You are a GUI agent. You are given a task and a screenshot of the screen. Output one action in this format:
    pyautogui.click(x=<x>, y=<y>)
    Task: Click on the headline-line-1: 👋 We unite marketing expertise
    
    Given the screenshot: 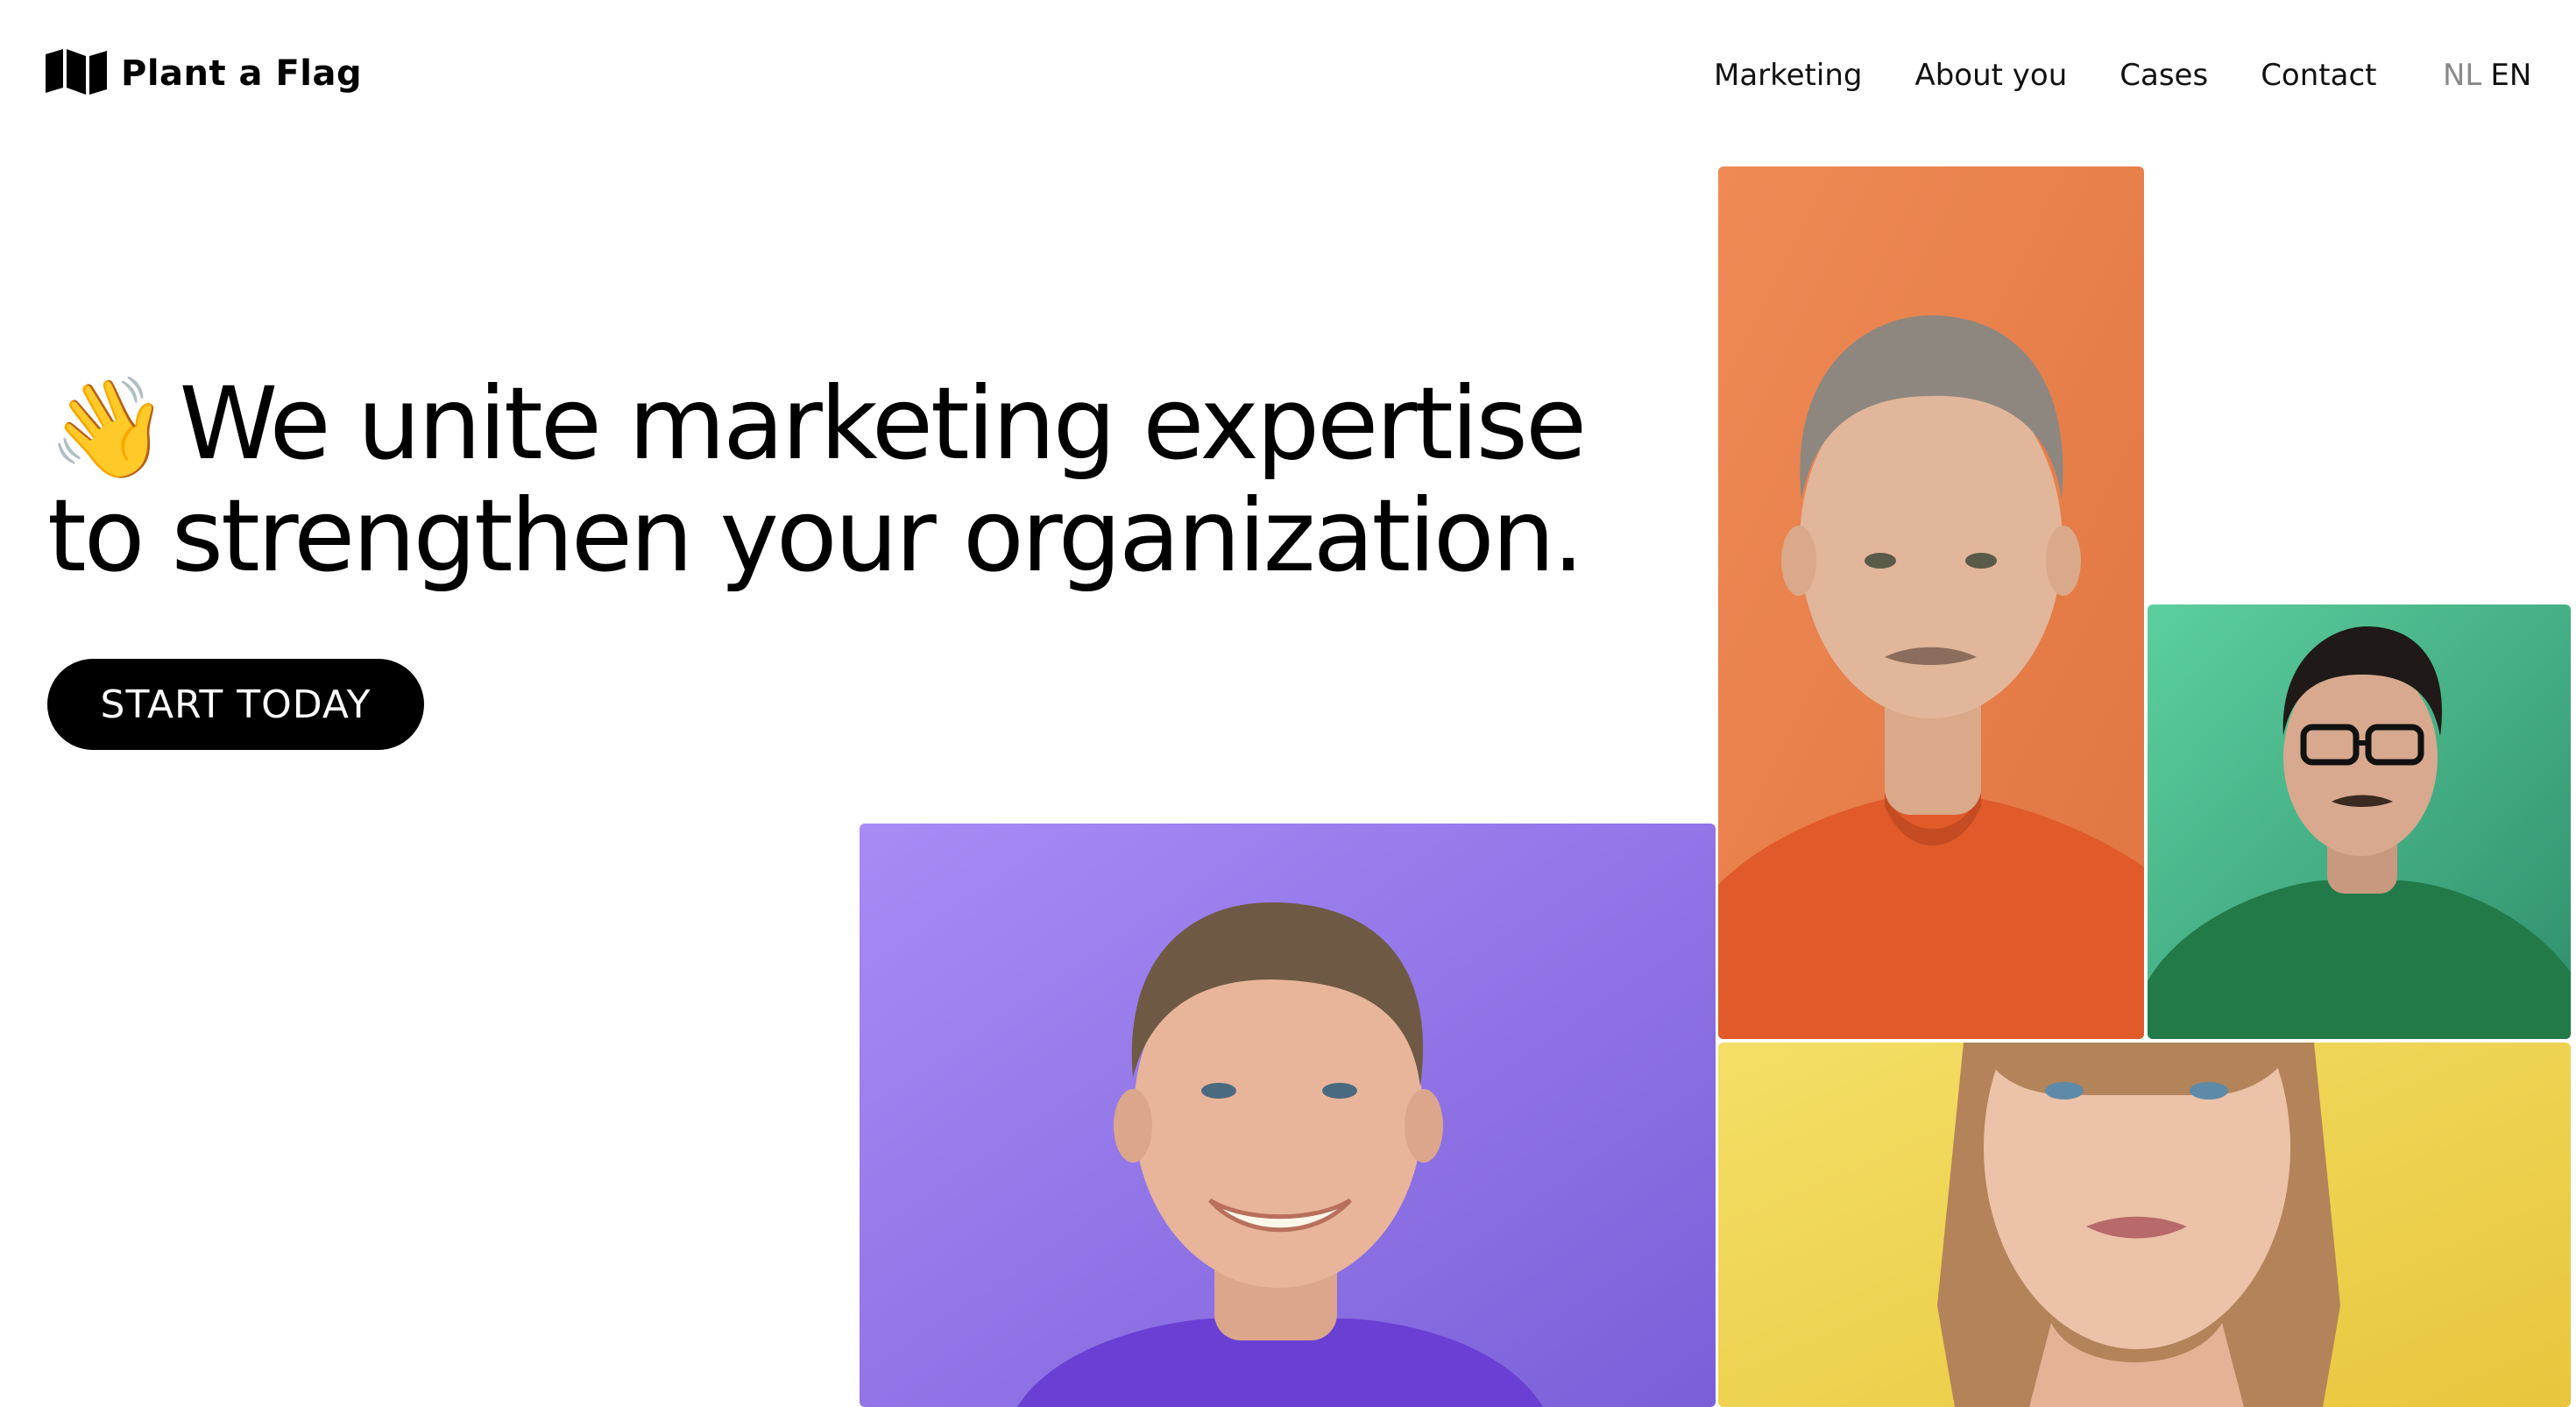 What is the action you would take?
    pyautogui.click(x=817, y=426)
    